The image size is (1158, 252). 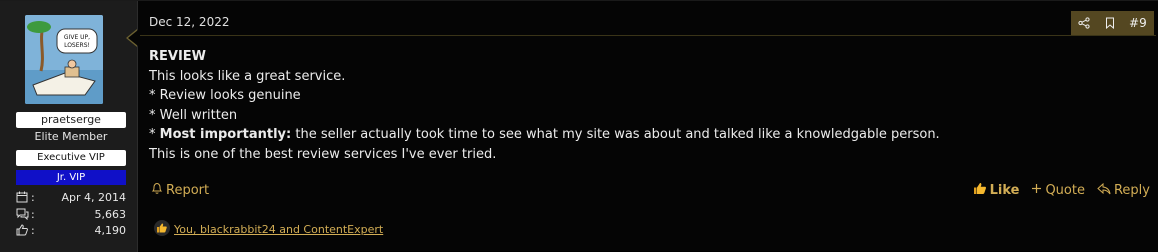 I want to click on post-header-actions: #9, so click(x=1112, y=23).